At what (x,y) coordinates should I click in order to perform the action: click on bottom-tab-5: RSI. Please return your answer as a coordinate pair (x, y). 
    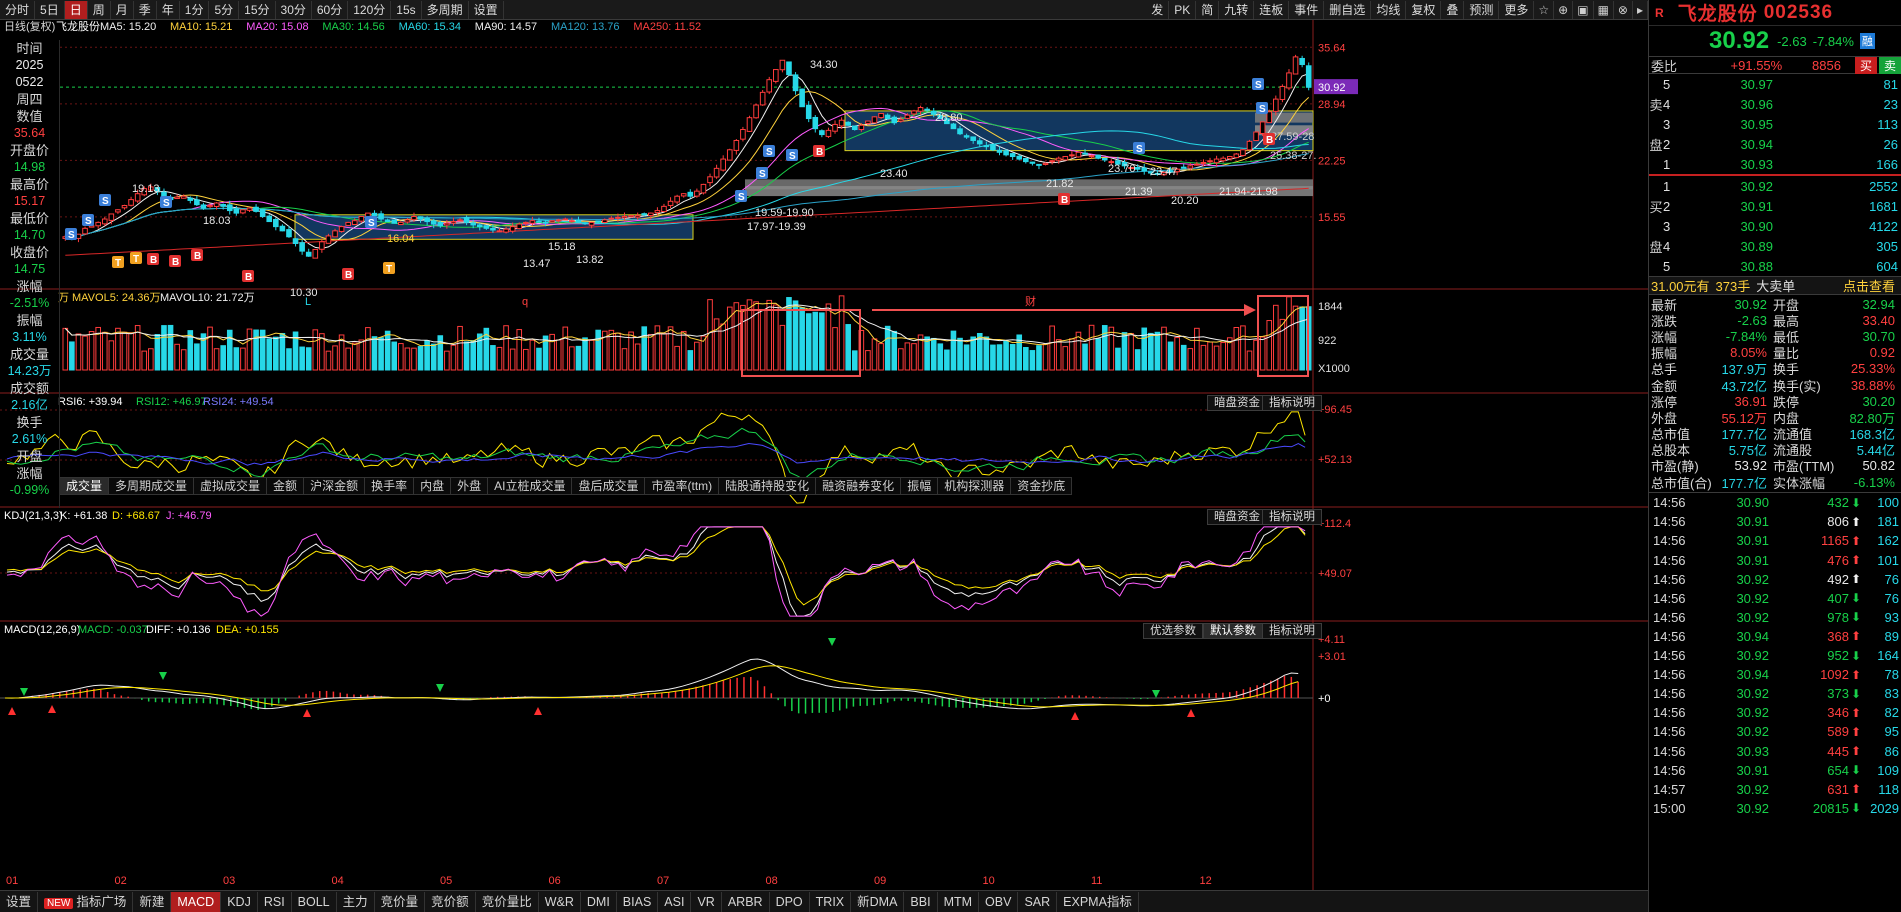
    Looking at the image, I should click on (275, 901).